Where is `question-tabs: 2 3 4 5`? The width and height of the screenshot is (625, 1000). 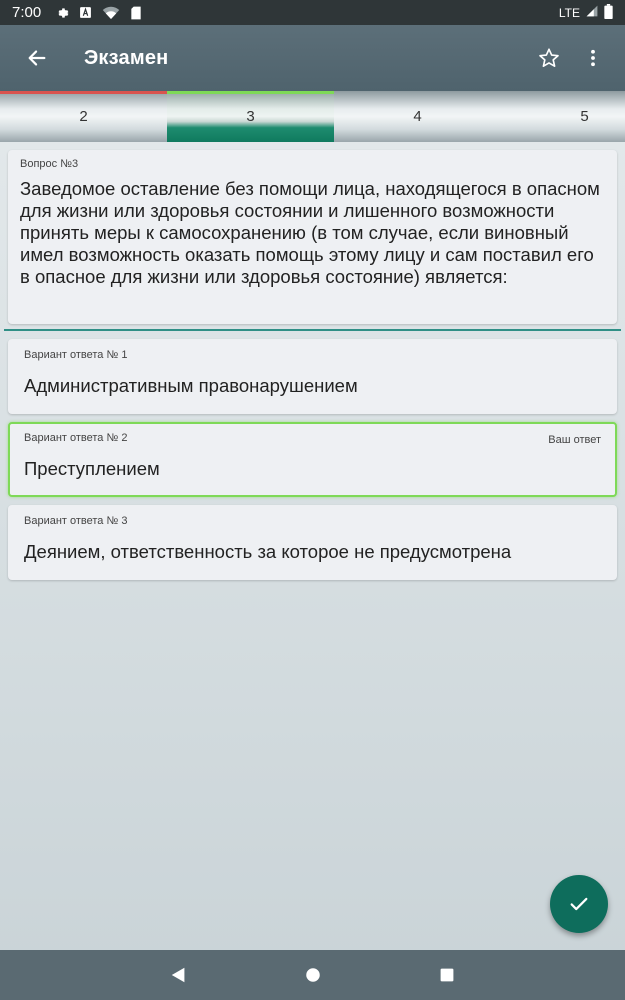 question-tabs: 2 3 4 5 is located at coordinates (312, 116).